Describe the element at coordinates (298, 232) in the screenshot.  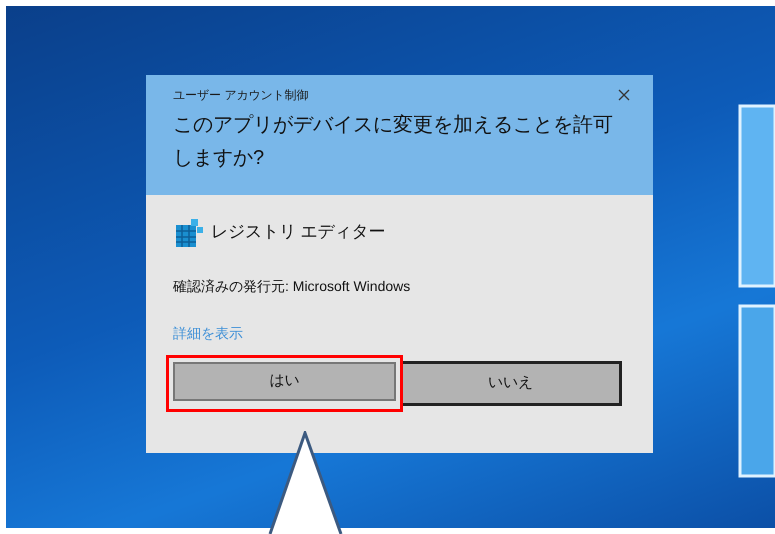
I see `app-name: レジストリ エディター` at that location.